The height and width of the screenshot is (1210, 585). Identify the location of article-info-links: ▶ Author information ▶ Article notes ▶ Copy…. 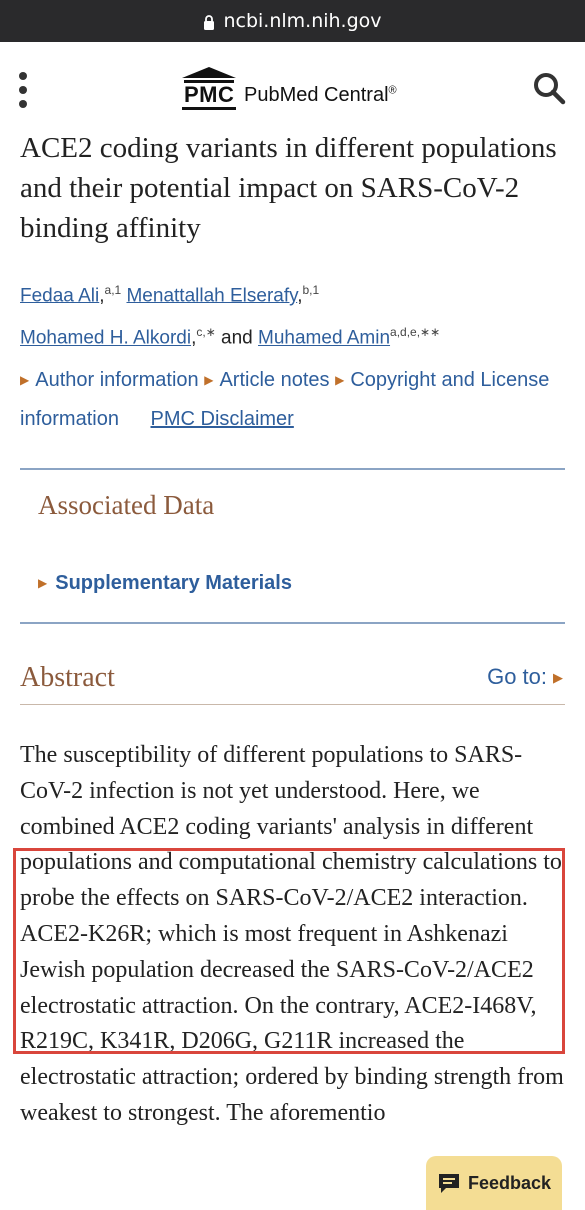
(294, 400).